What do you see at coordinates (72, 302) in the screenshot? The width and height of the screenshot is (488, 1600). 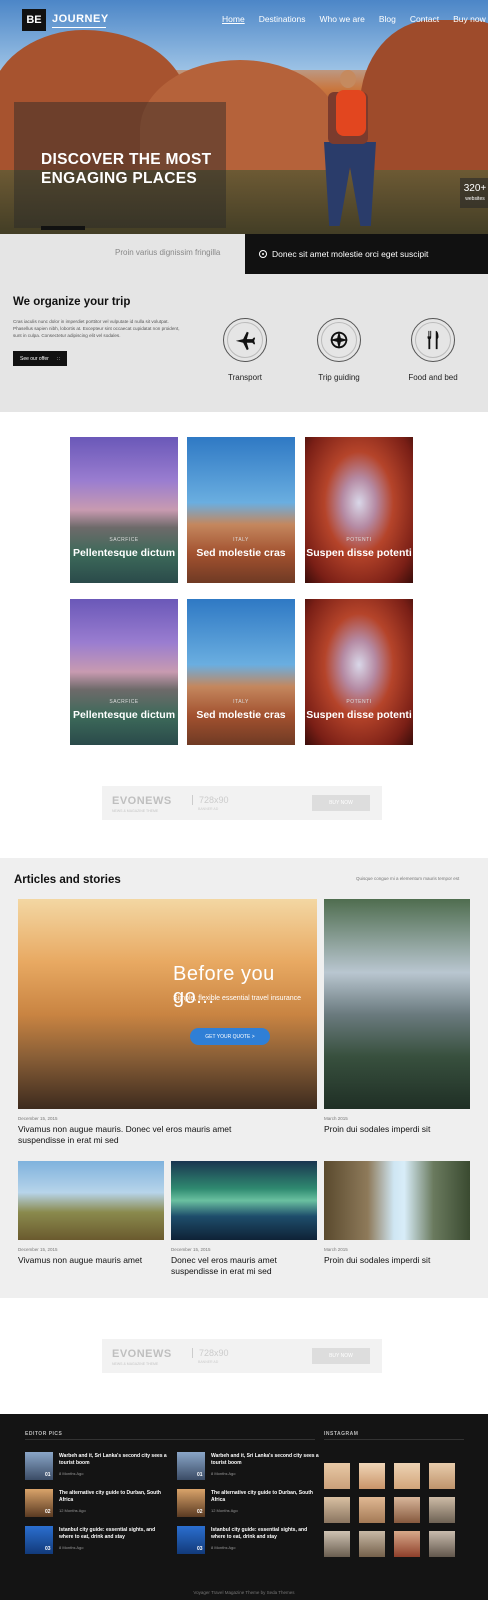 I see `organize-title: We organize your trip` at bounding box center [72, 302].